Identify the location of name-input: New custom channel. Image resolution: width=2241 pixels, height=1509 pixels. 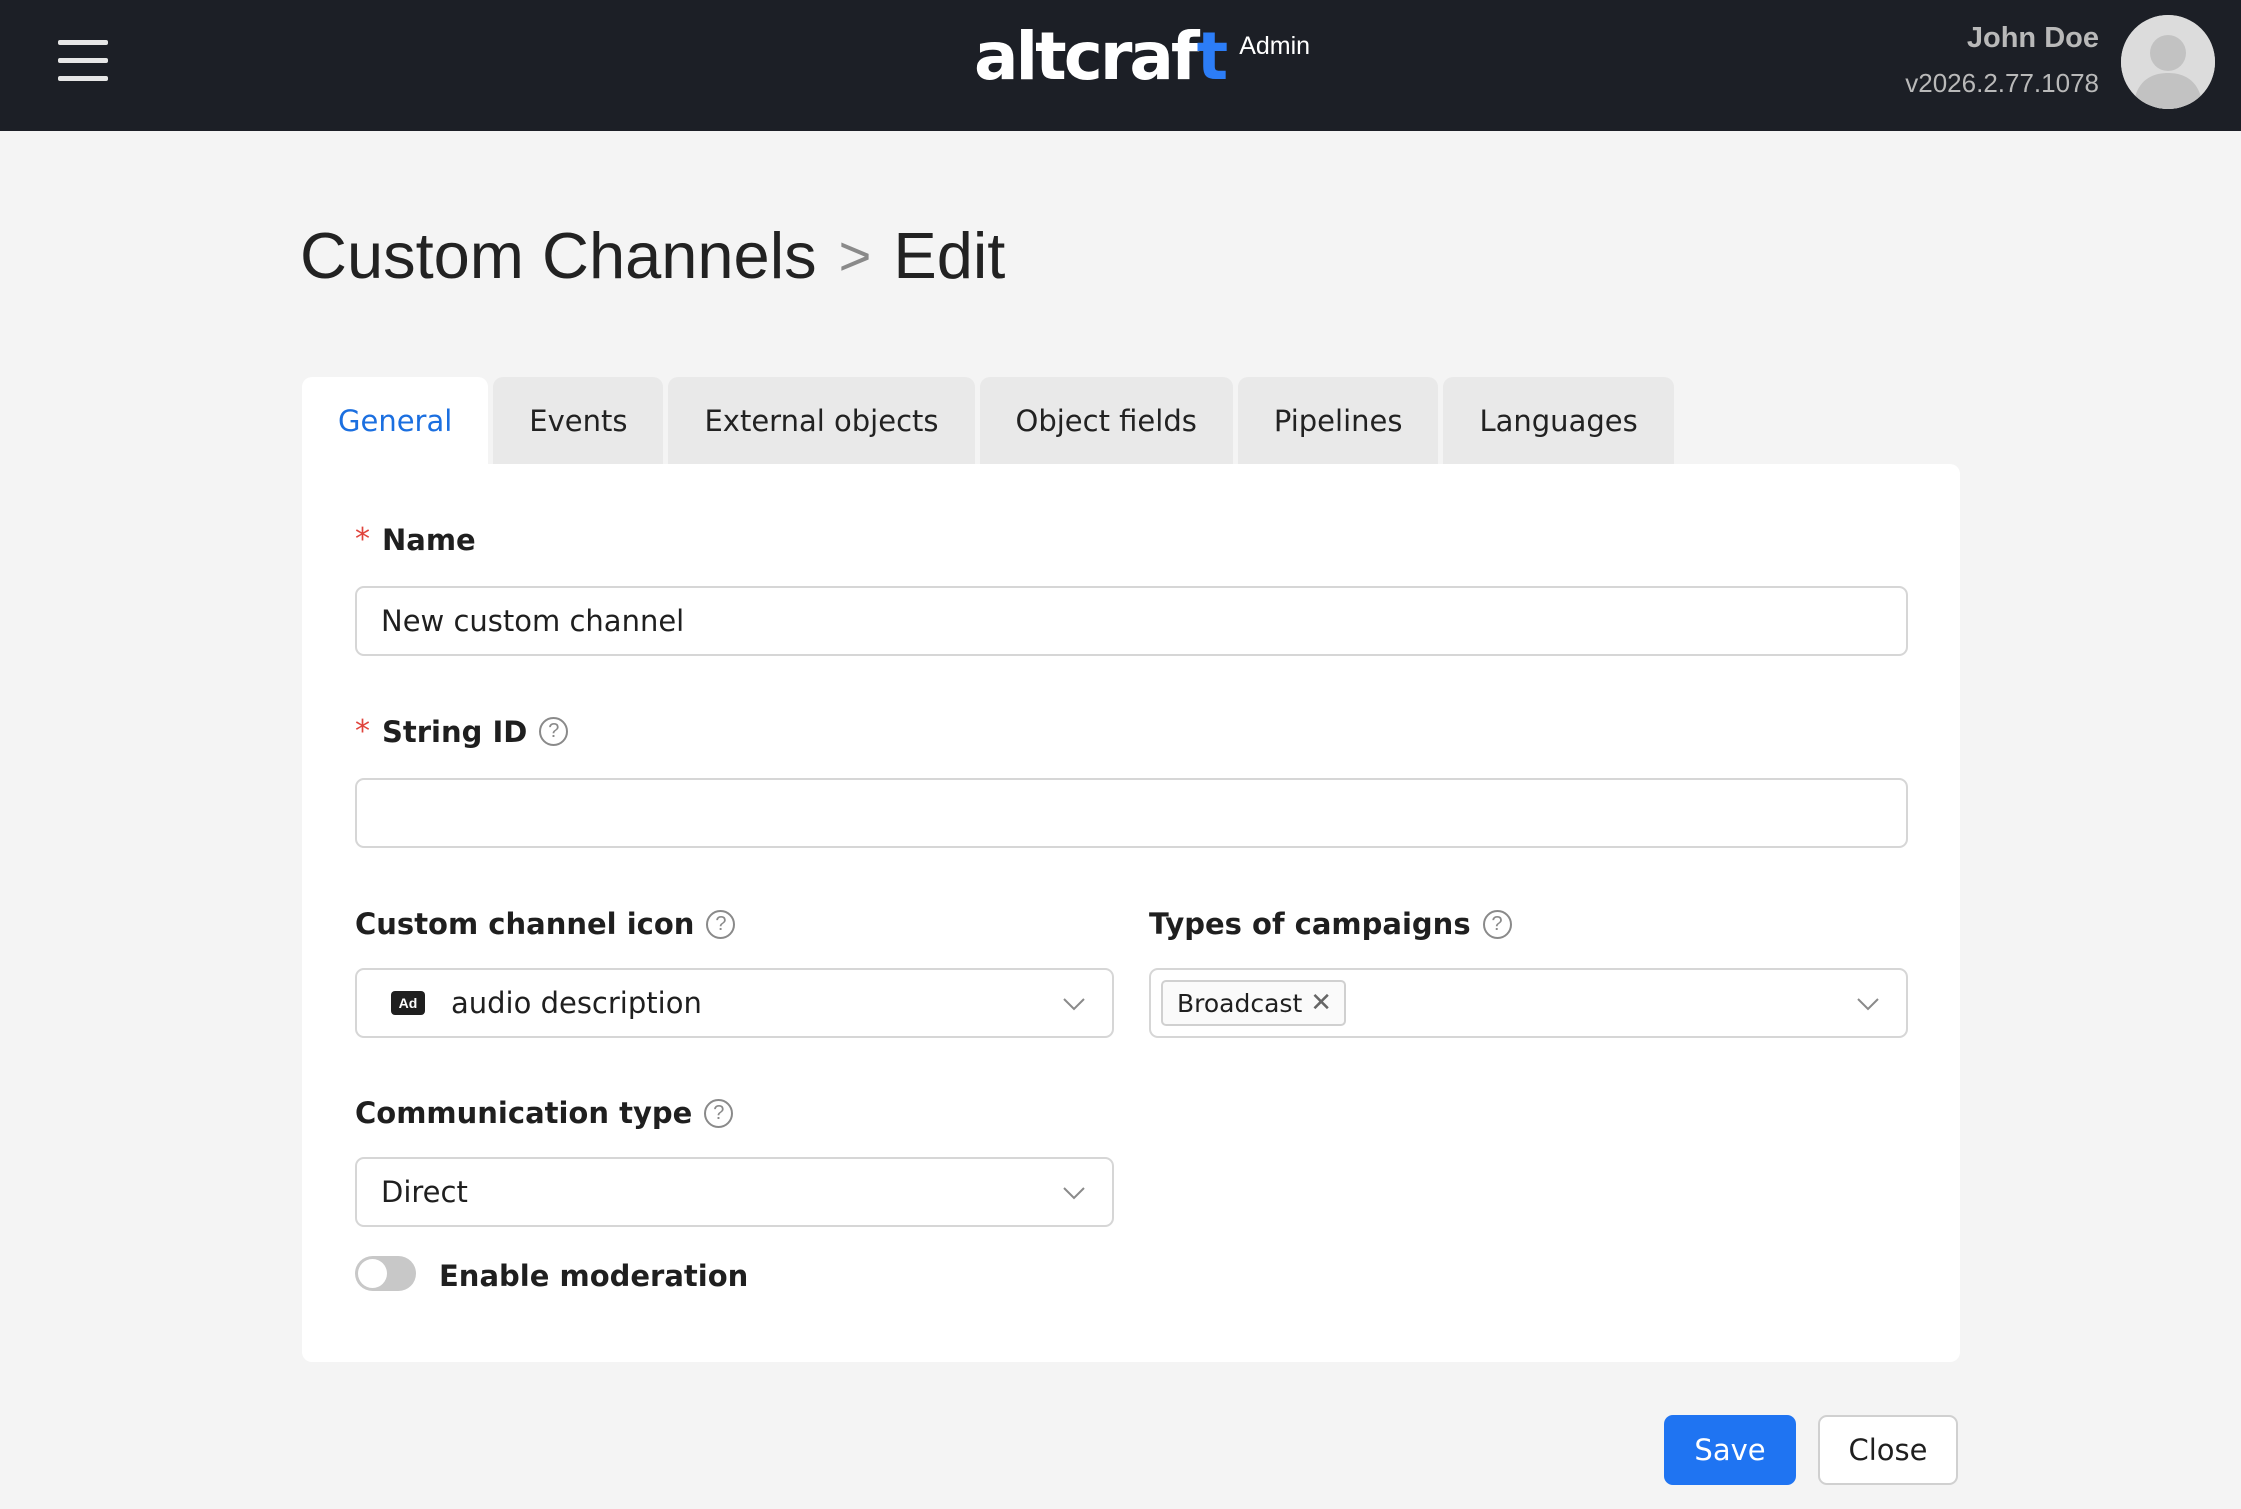
(1131, 621).